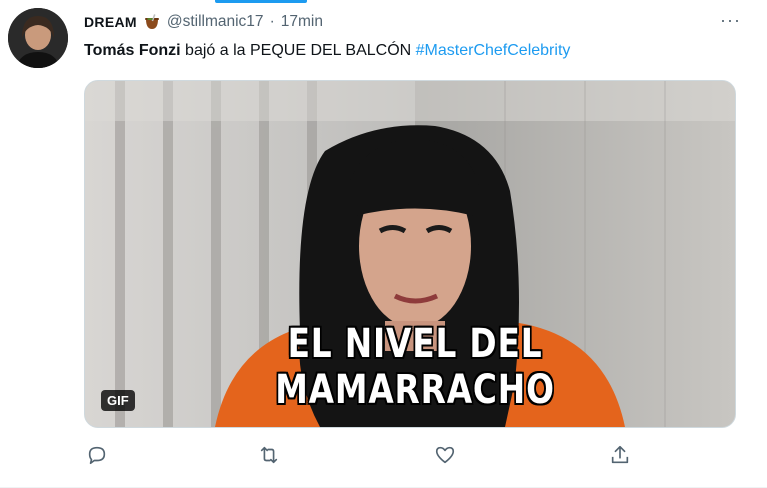 The image size is (767, 488). Describe the element at coordinates (261, 1) in the screenshot. I see `active-tab-indicator` at that location.